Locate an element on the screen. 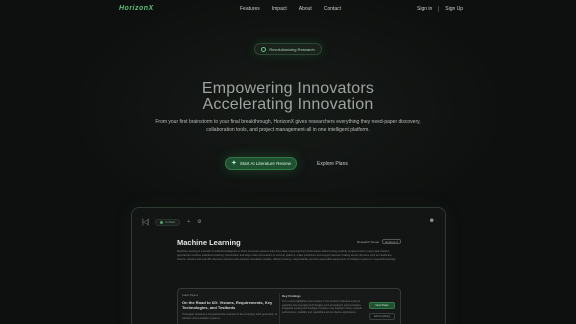 This screenshot has height=324, width=576. brand-logo: HorizonX is located at coordinates (136, 8).